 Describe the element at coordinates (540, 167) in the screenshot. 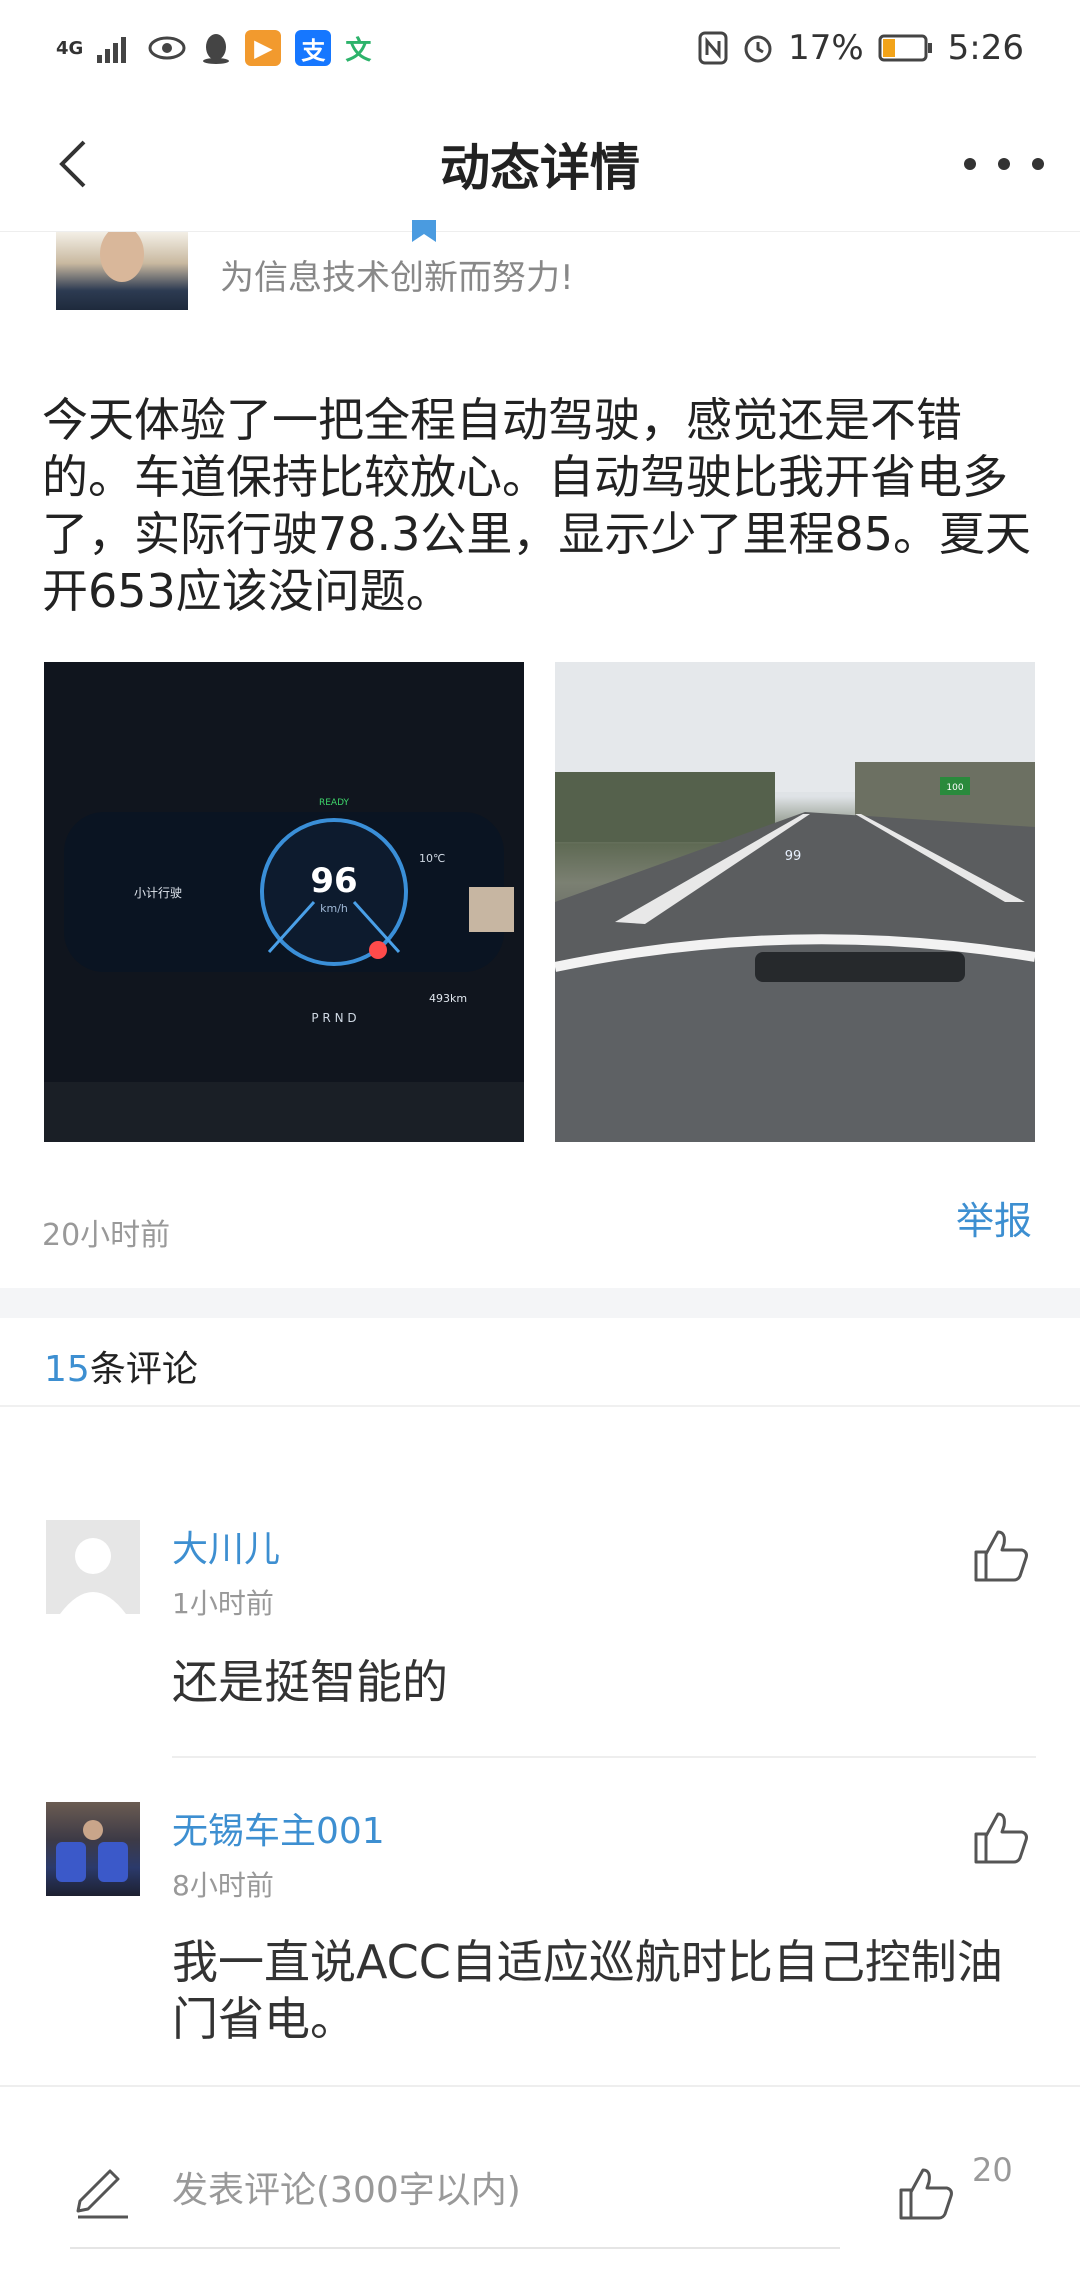

I see `page-title: 动态详情` at that location.